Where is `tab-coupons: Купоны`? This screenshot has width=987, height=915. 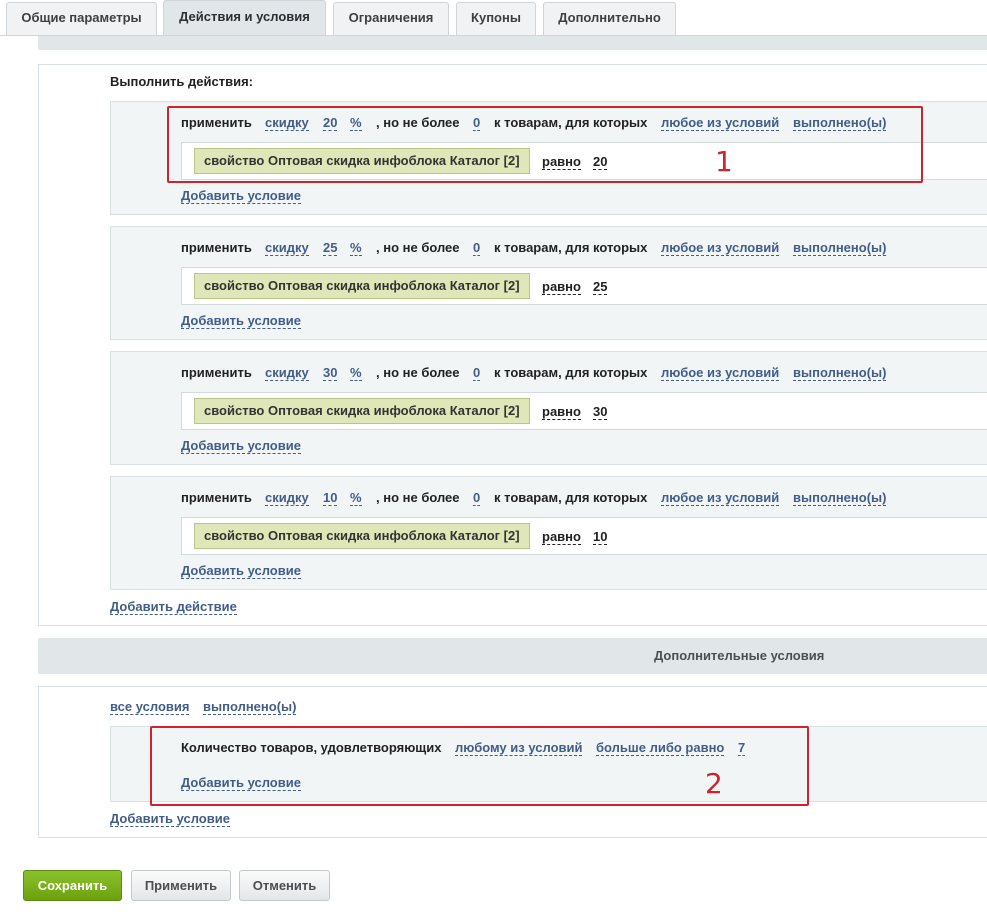 tab-coupons: Купоны is located at coordinates (496, 19).